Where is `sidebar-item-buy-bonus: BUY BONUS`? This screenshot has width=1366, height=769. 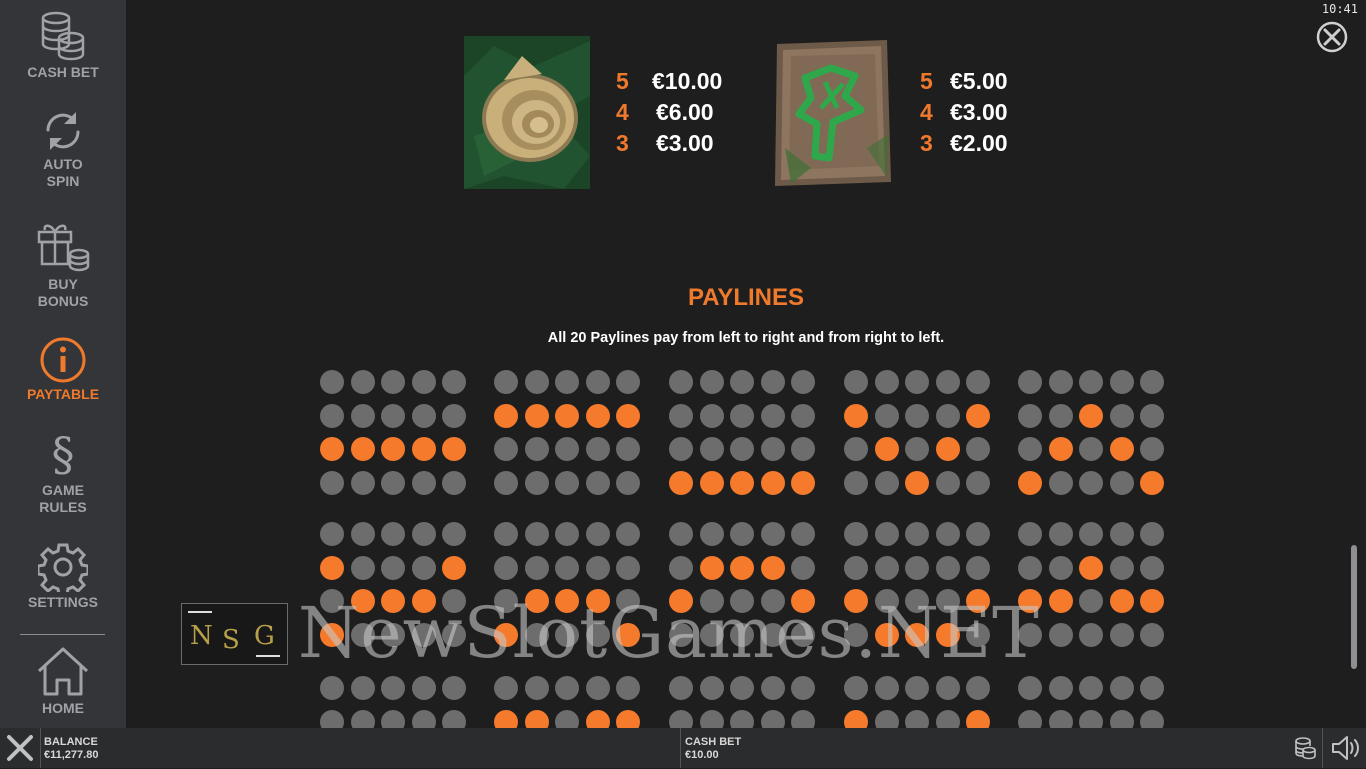 sidebar-item-buy-bonus: BUY BONUS is located at coordinates (63, 264).